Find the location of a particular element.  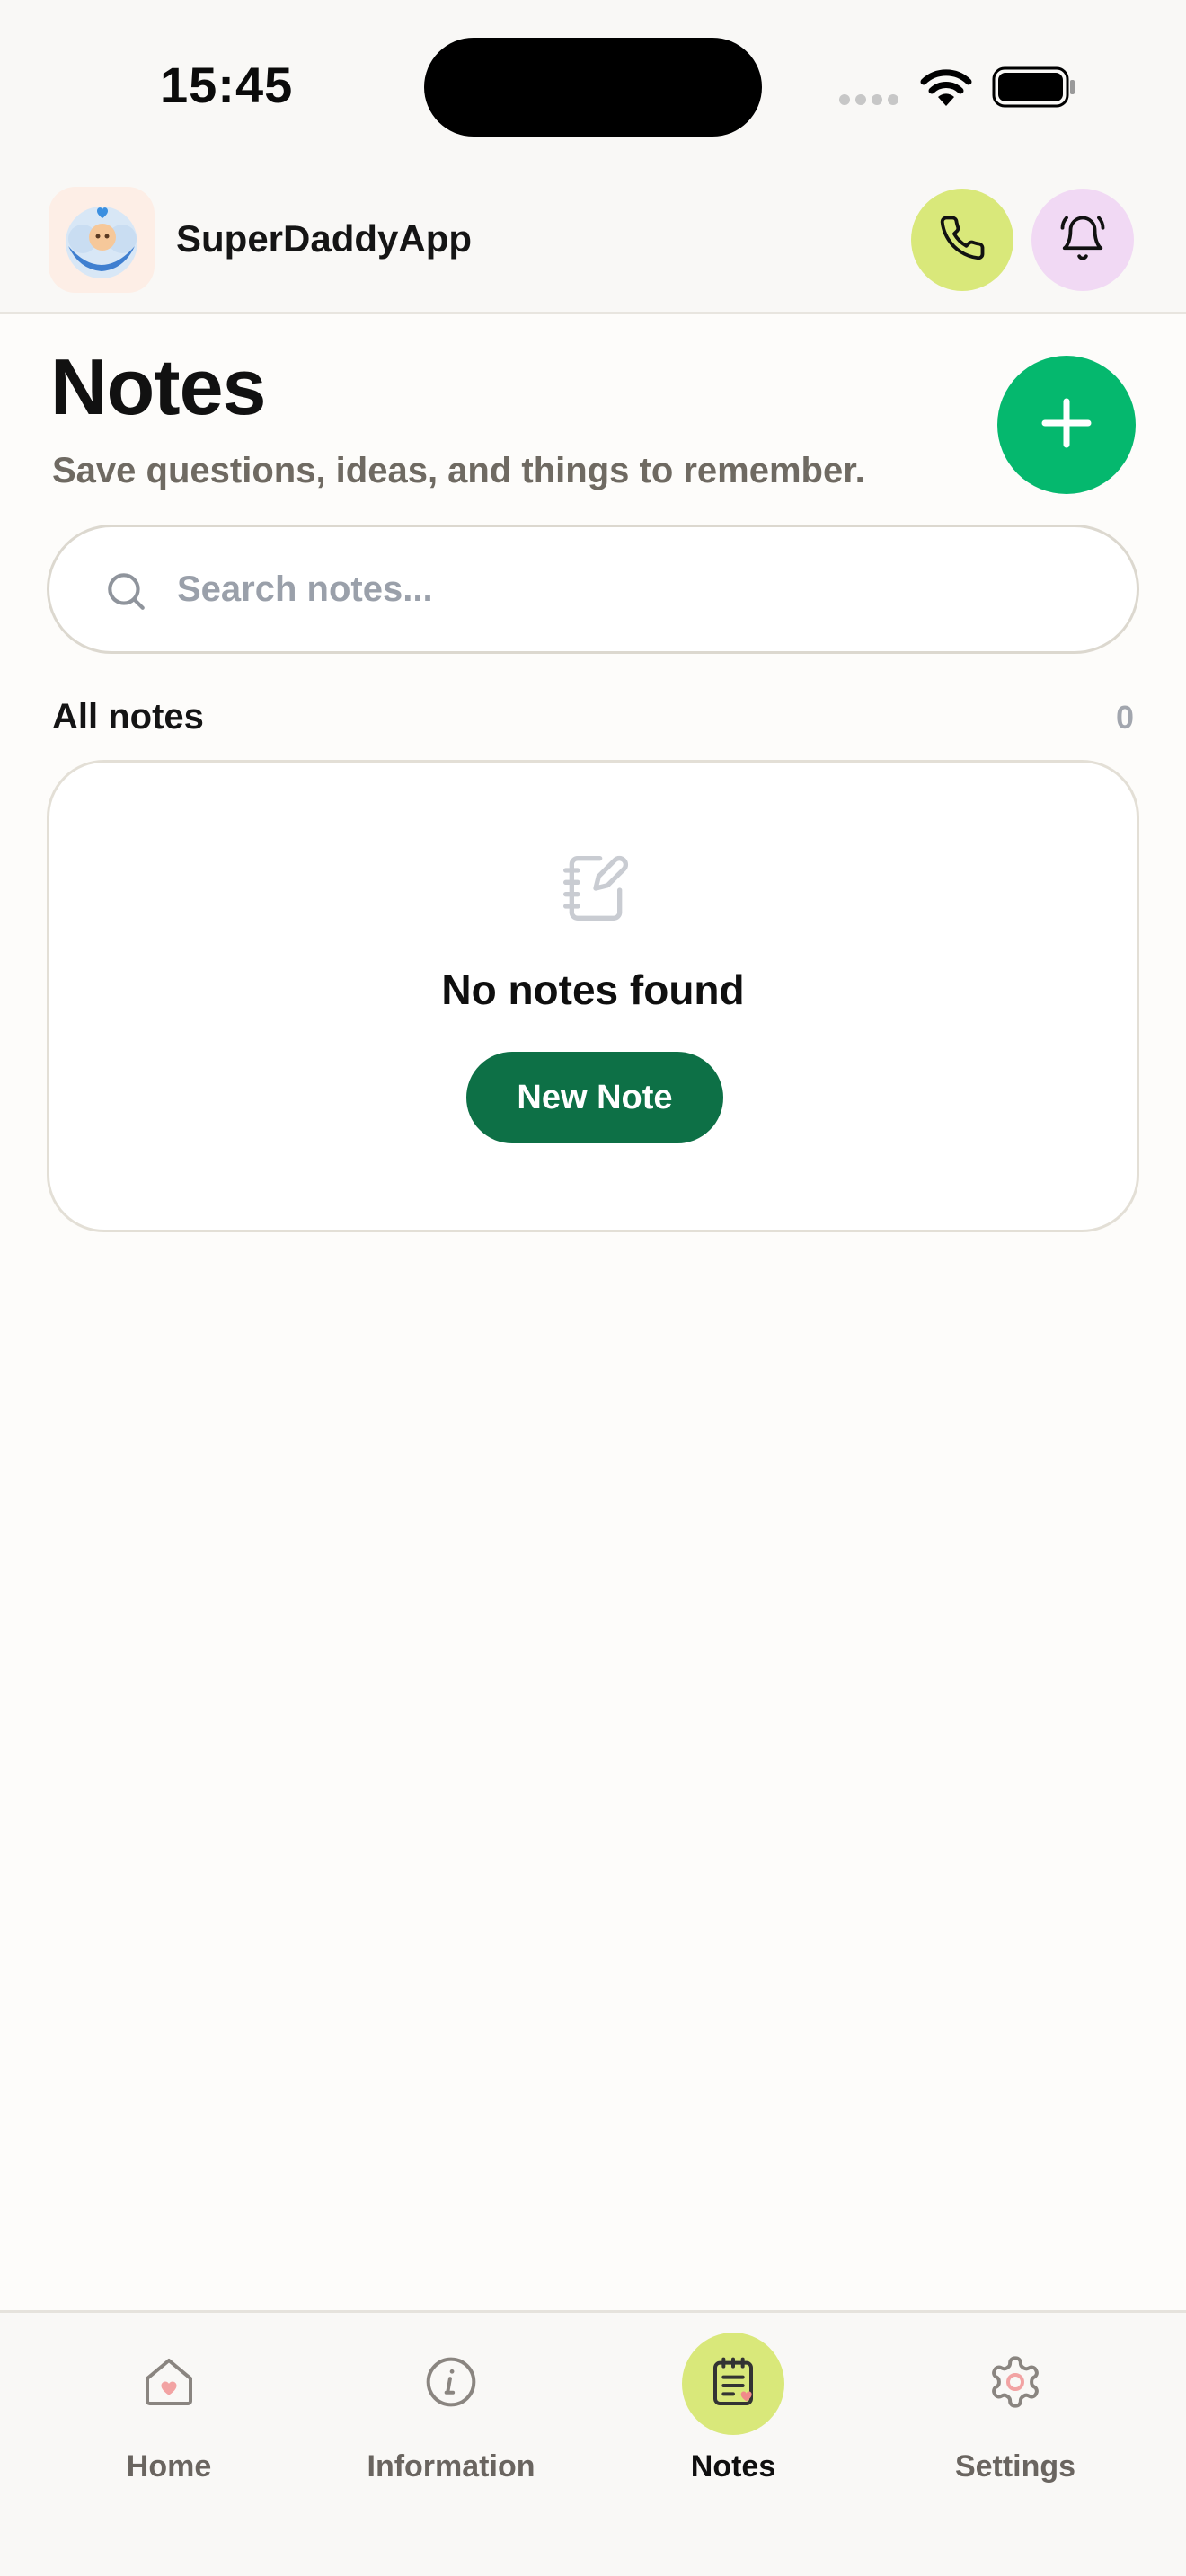

home-heart-icon is located at coordinates (169, 2384).